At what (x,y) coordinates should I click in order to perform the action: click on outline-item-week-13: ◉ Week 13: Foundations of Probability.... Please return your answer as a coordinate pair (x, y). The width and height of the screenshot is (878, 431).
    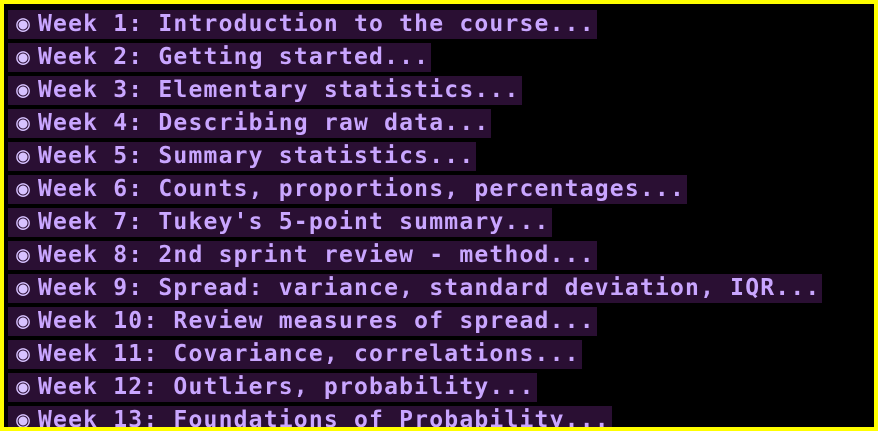
    Looking at the image, I should click on (415, 415).